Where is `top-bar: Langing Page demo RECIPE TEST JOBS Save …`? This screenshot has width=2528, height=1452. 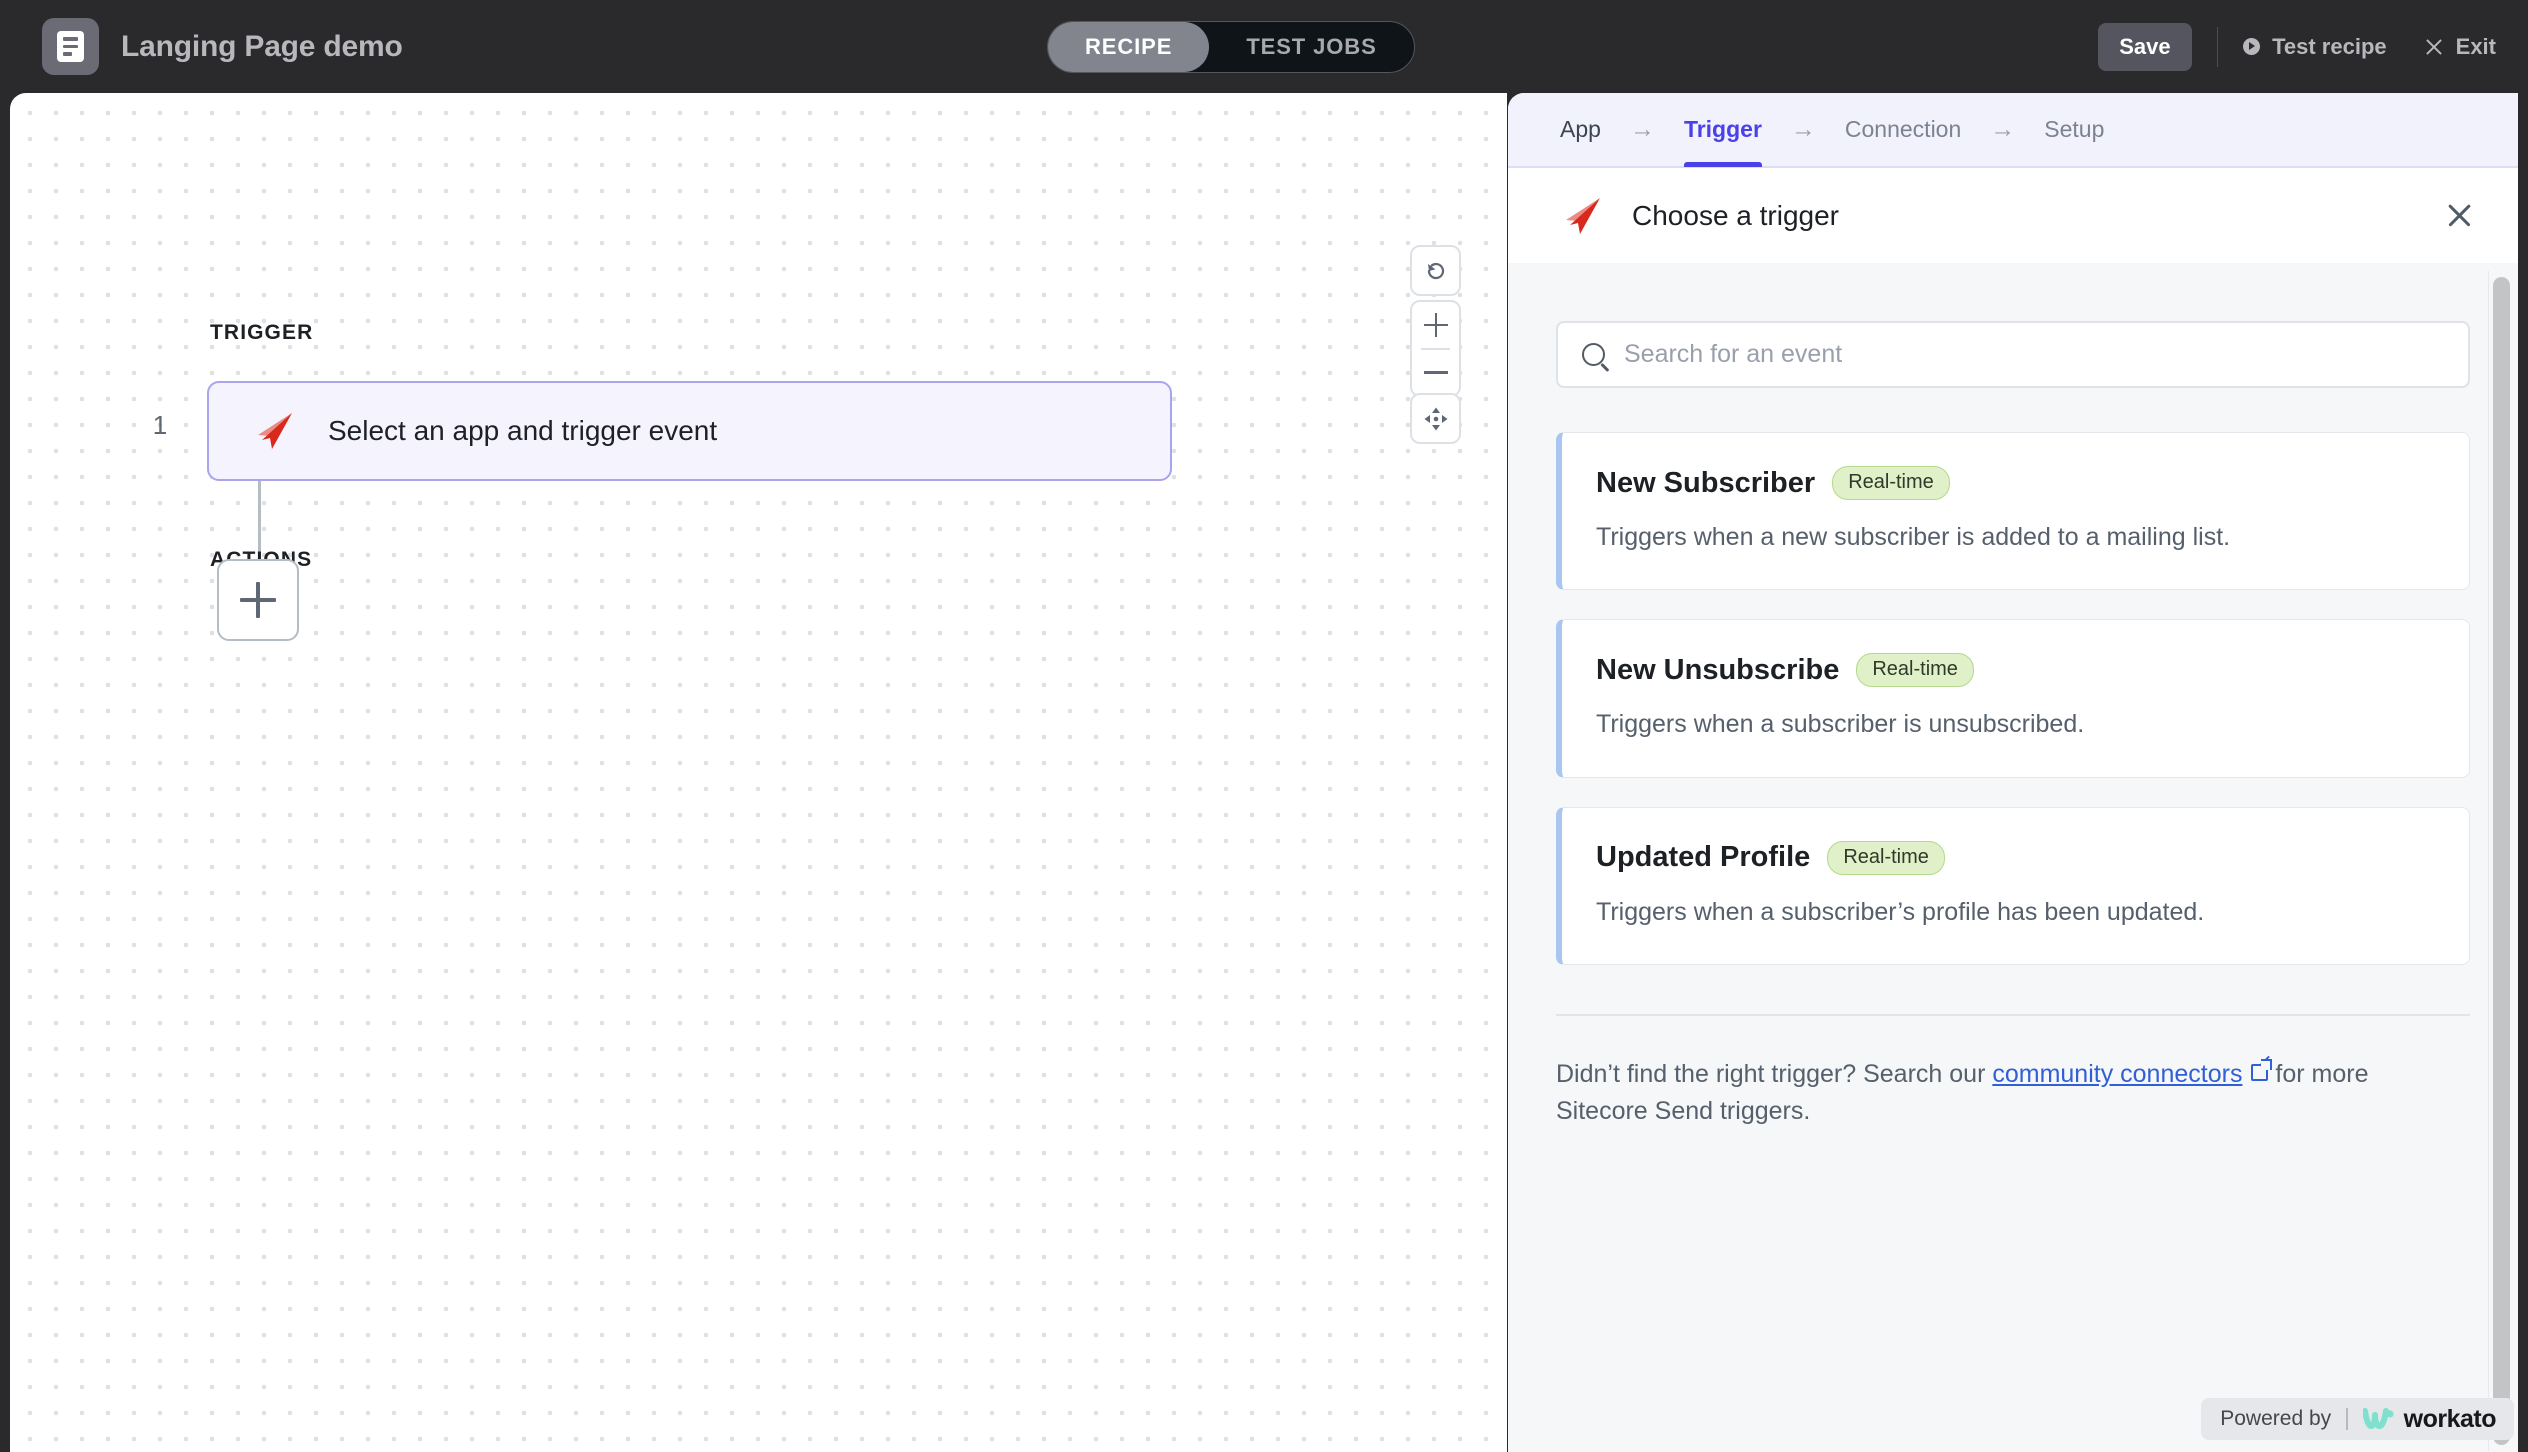 top-bar: Langing Page demo RECIPE TEST JOBS Save … is located at coordinates (1264, 46).